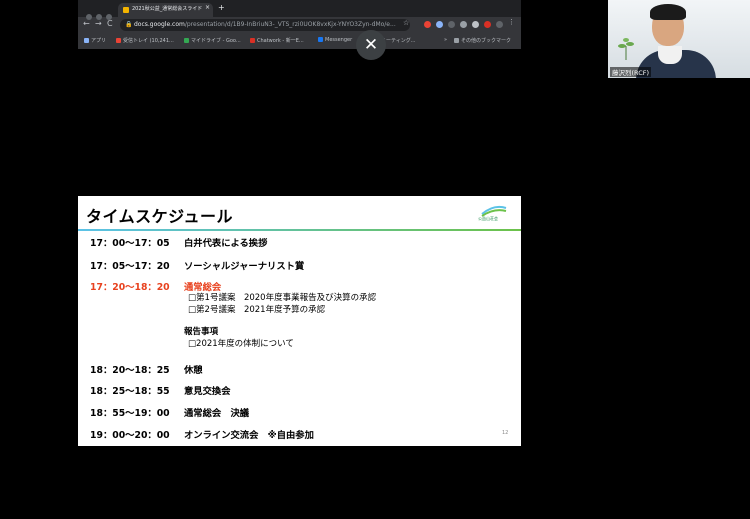  Describe the element at coordinates (130, 435) in the screenshot. I see `schedule-time: 19：00〜20：00` at that location.